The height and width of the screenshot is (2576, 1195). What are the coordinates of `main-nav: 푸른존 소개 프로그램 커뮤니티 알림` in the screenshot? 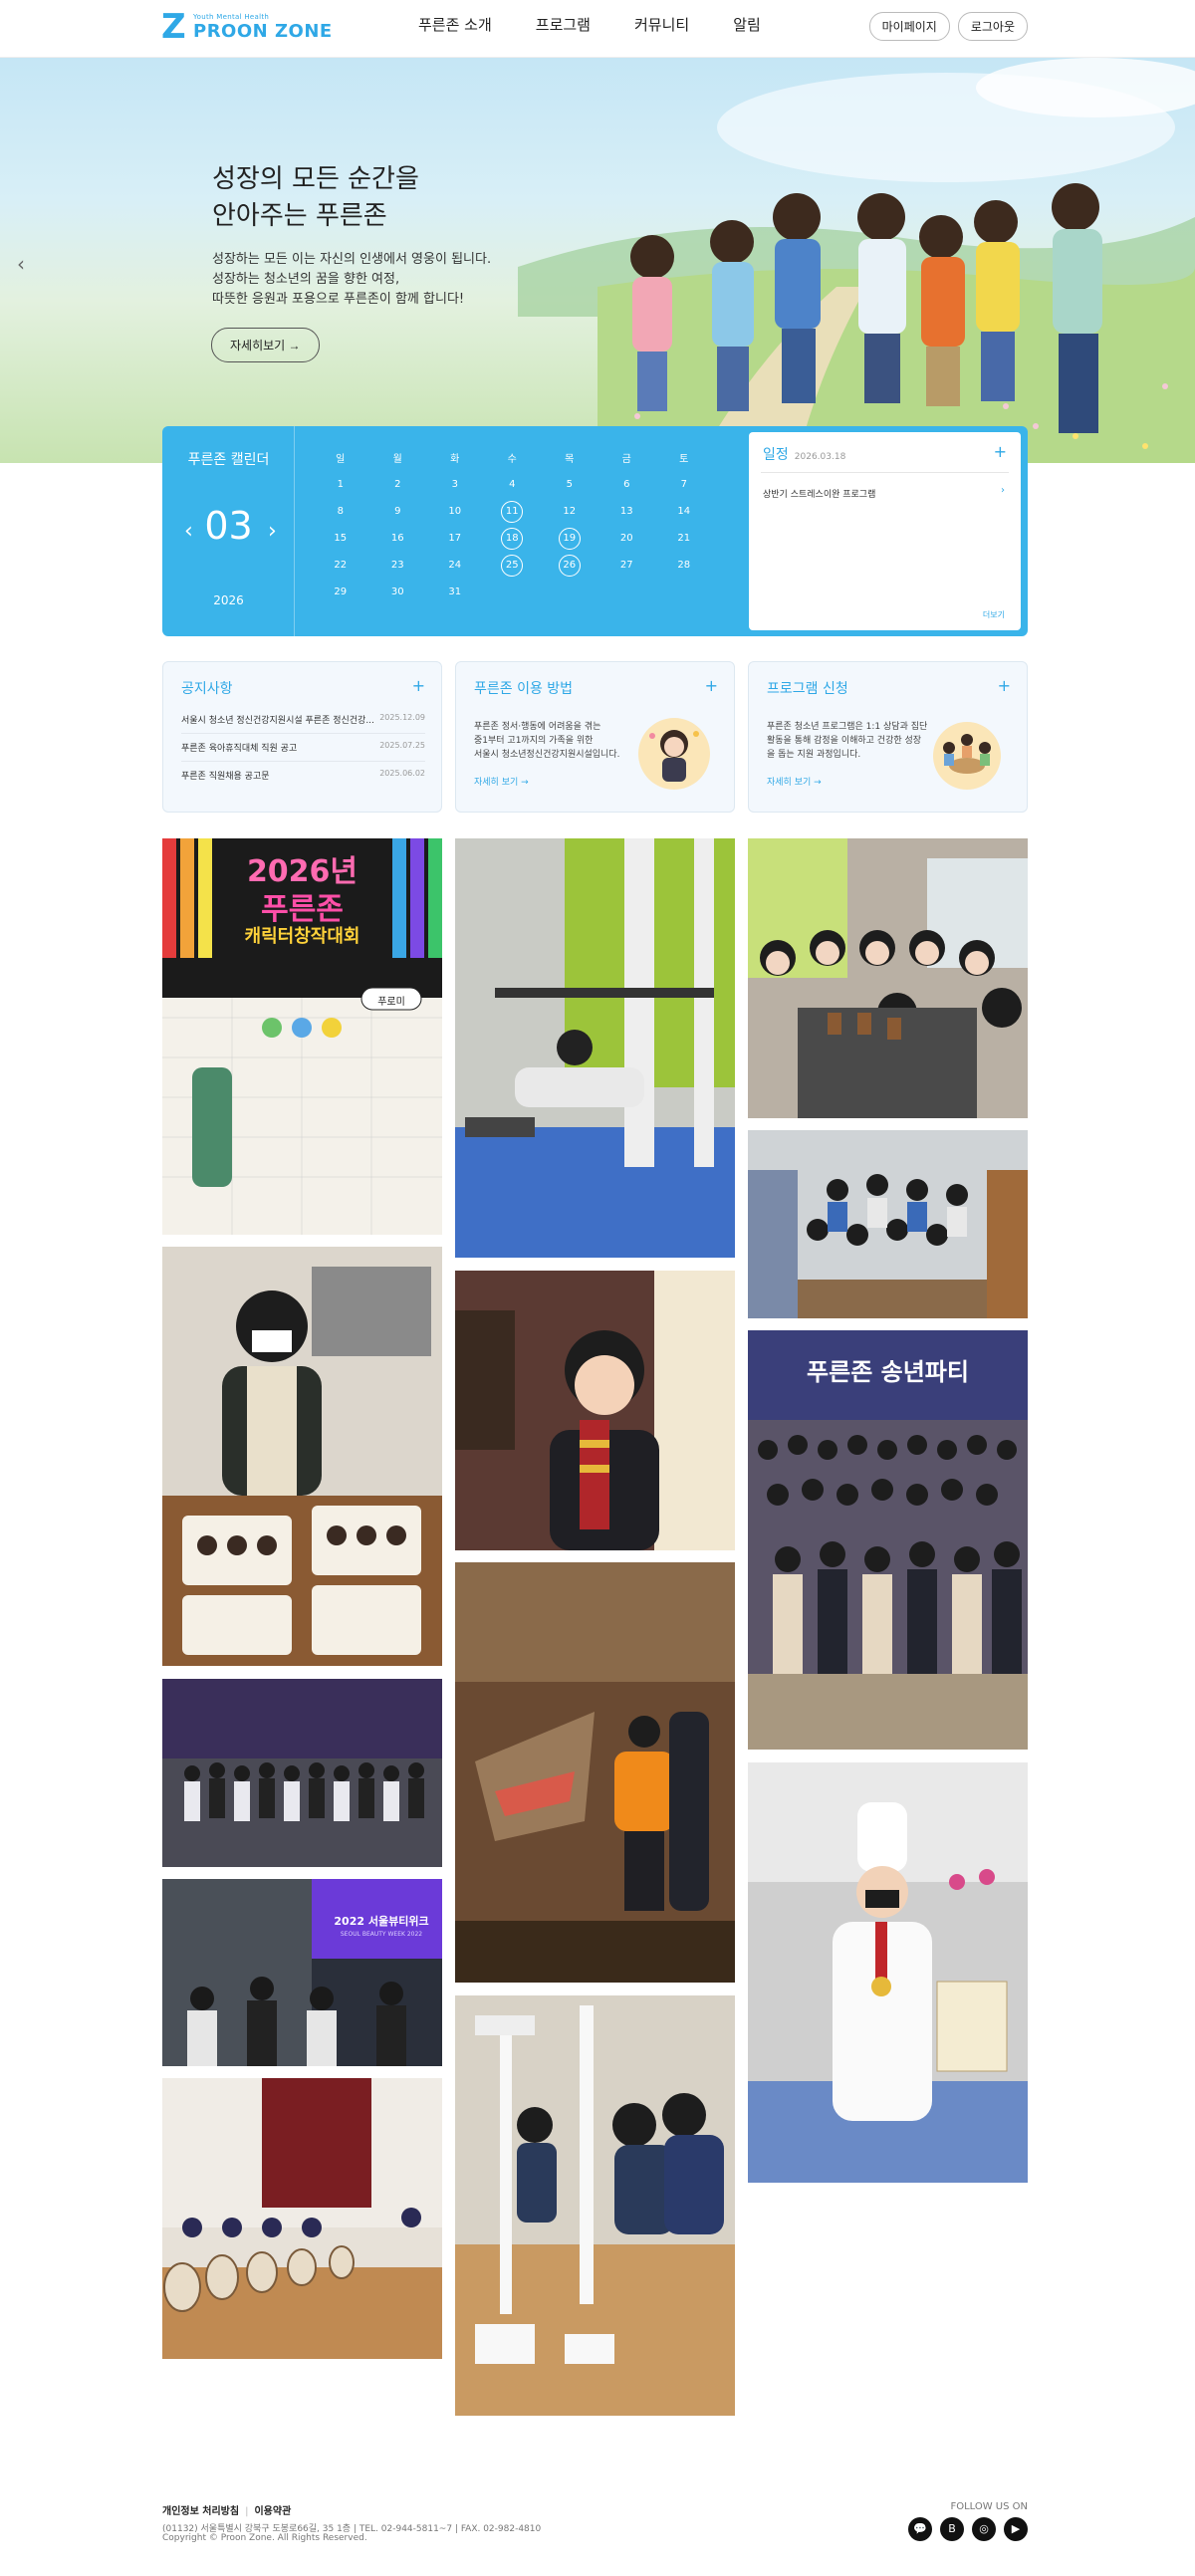 It's located at (589, 24).